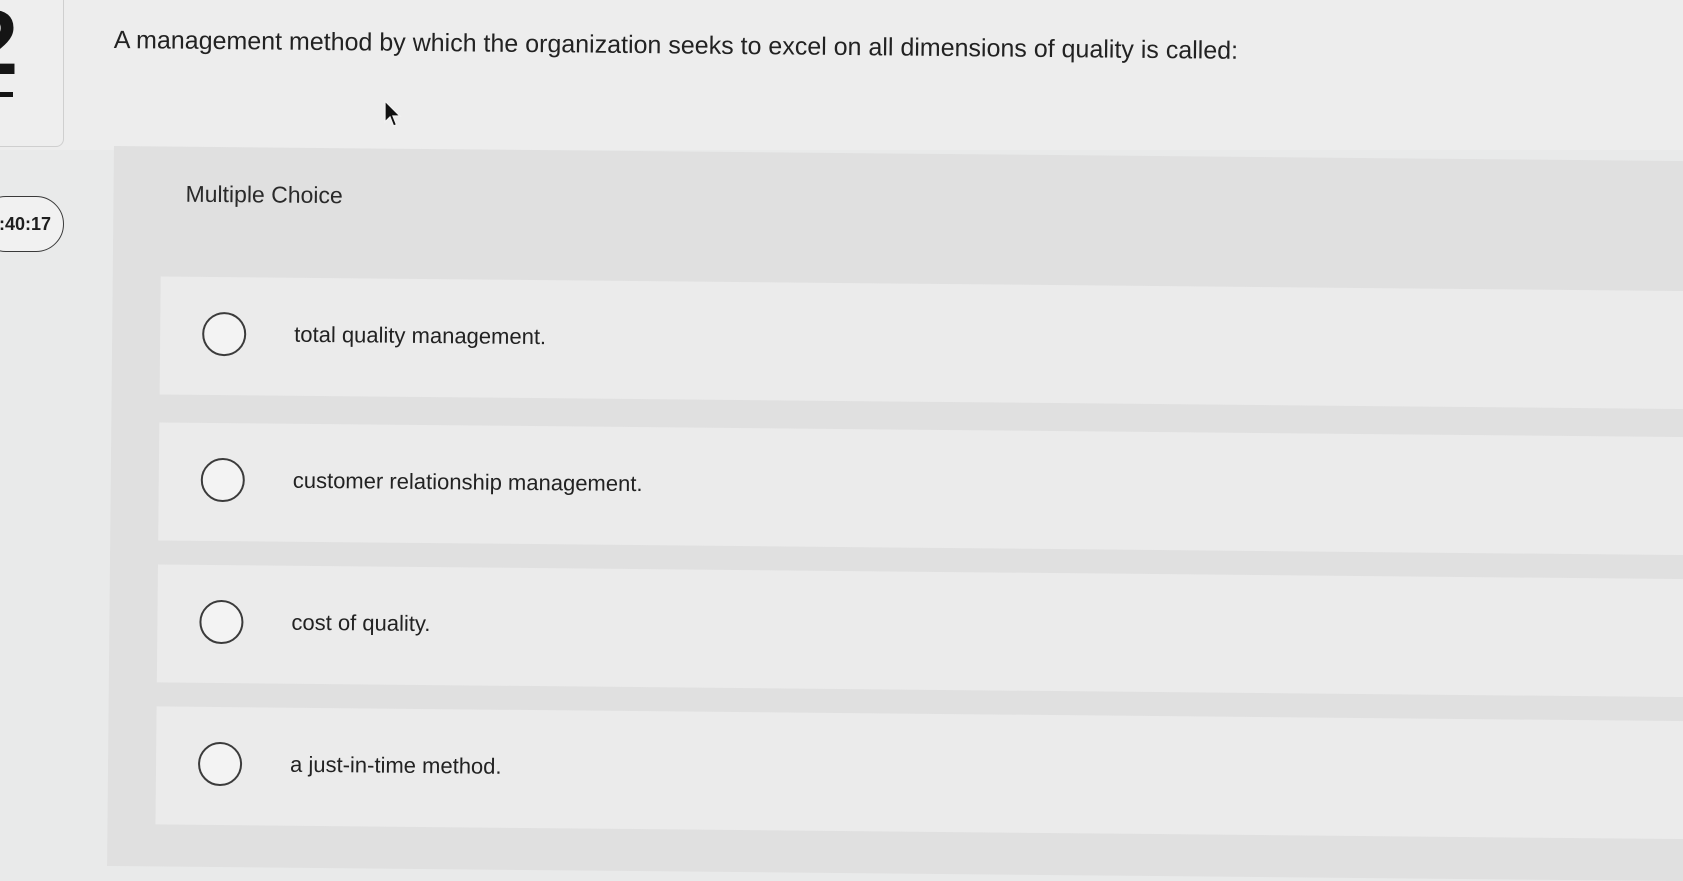 This screenshot has height=881, width=1683. Describe the element at coordinates (32, 73) in the screenshot. I see `question-number-box: 2` at that location.